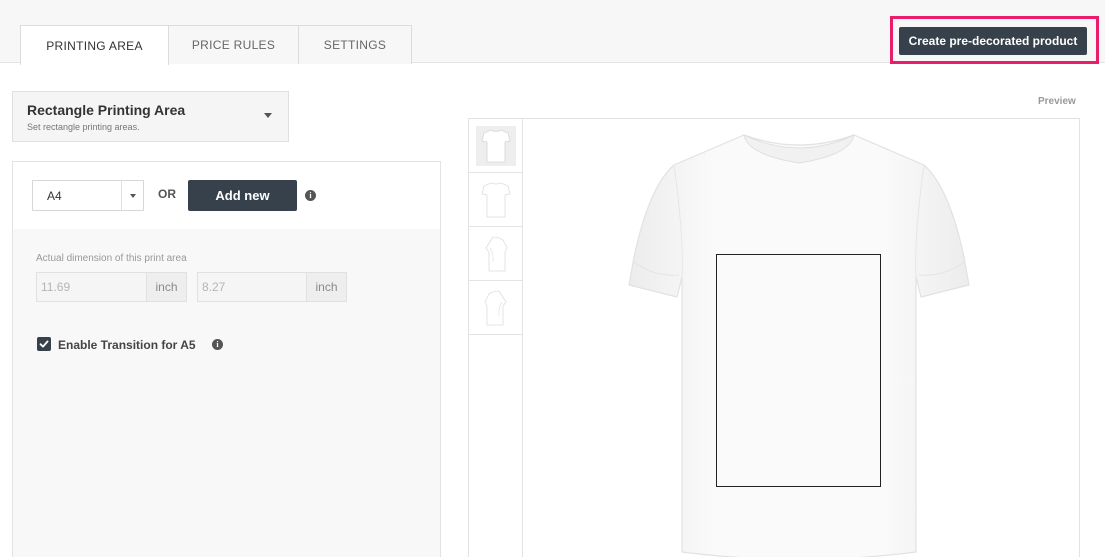 The height and width of the screenshot is (557, 1105). Describe the element at coordinates (121, 195) in the screenshot. I see `select-divider` at that location.